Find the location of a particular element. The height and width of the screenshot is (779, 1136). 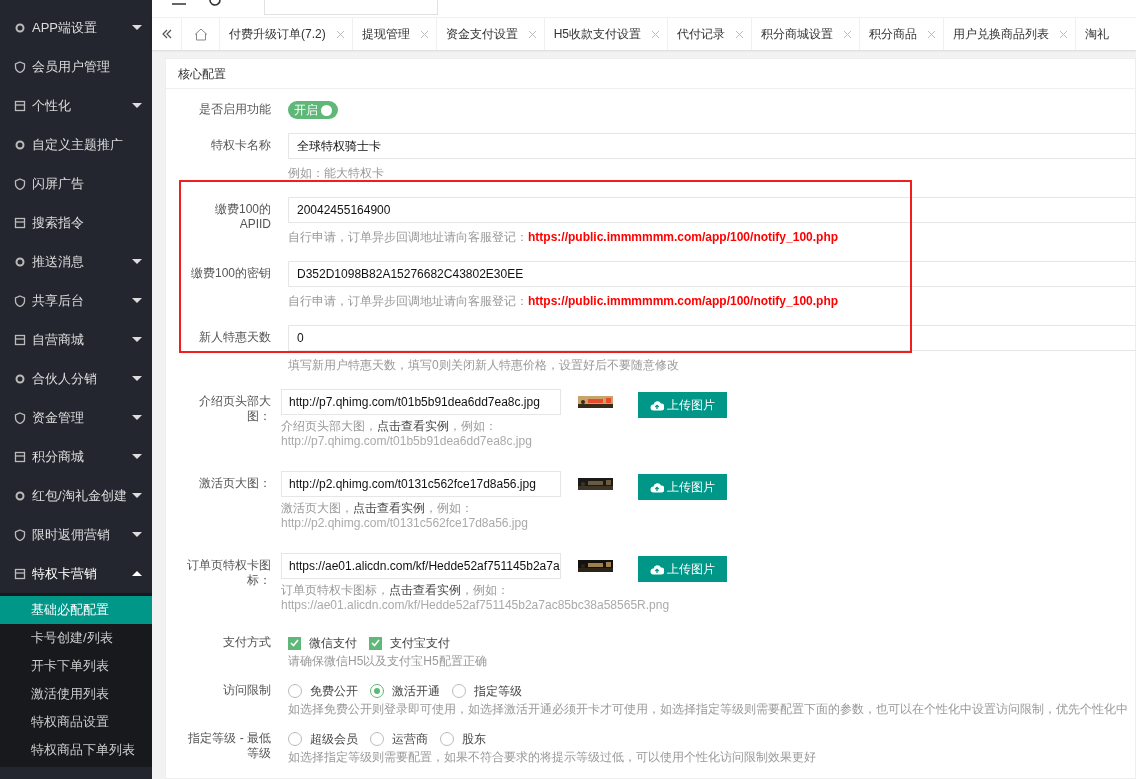

help-text: 订单页特权卡图标，点击查看实例，例如： is located at coordinates (395, 590).